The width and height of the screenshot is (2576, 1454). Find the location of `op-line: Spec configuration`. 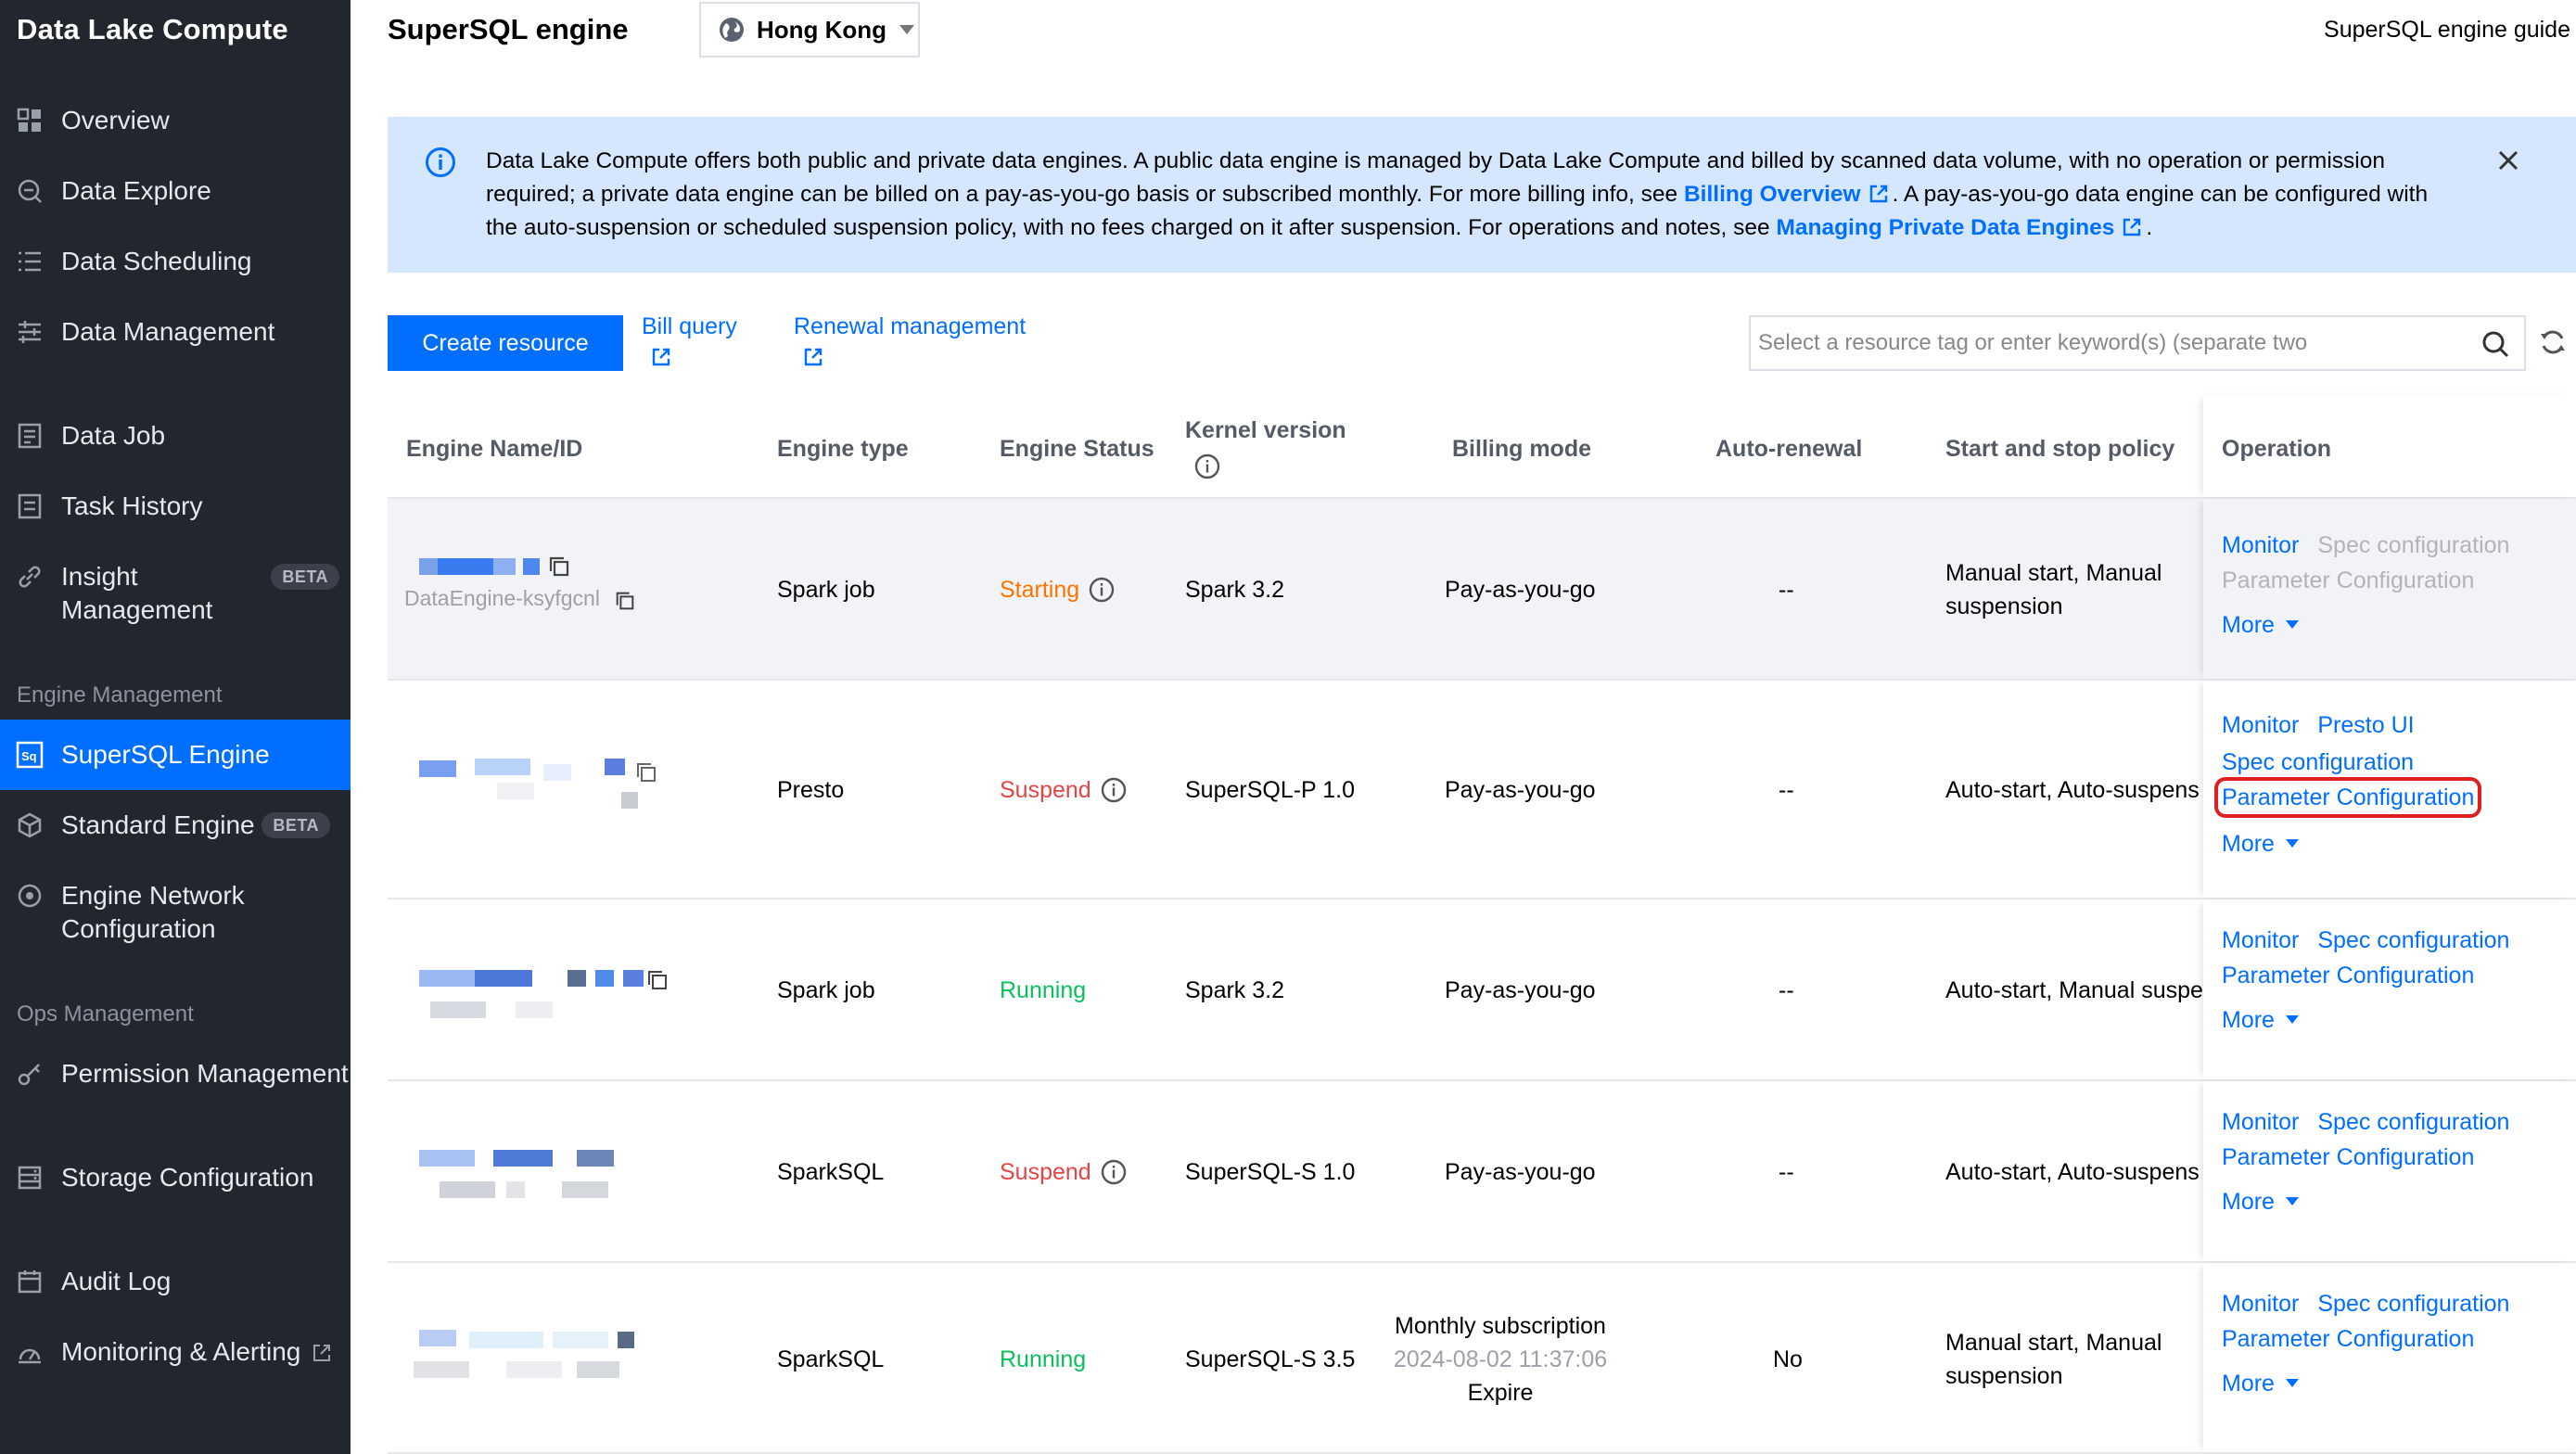

op-line: Spec configuration is located at coordinates (2327, 762).